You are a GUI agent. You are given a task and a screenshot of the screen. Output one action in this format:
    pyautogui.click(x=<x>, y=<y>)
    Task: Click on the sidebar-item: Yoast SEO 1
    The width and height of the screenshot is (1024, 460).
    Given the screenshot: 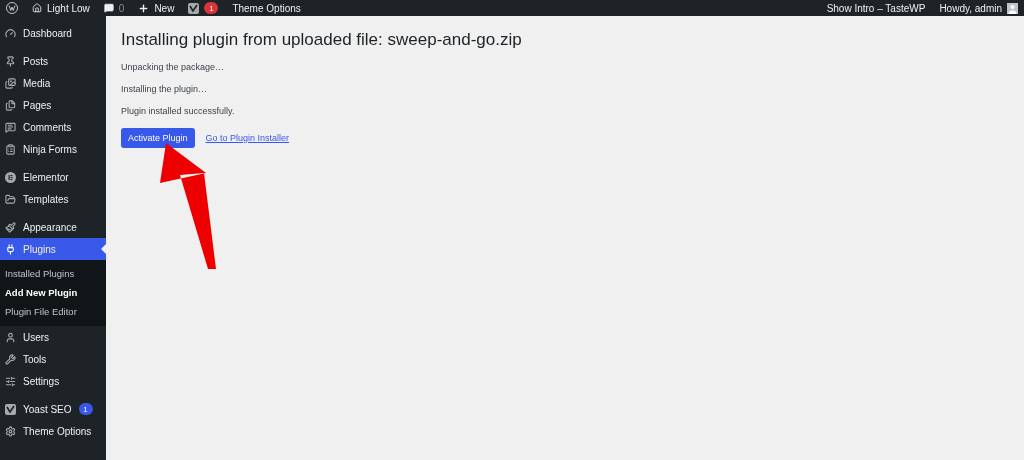 What is the action you would take?
    pyautogui.click(x=53, y=409)
    